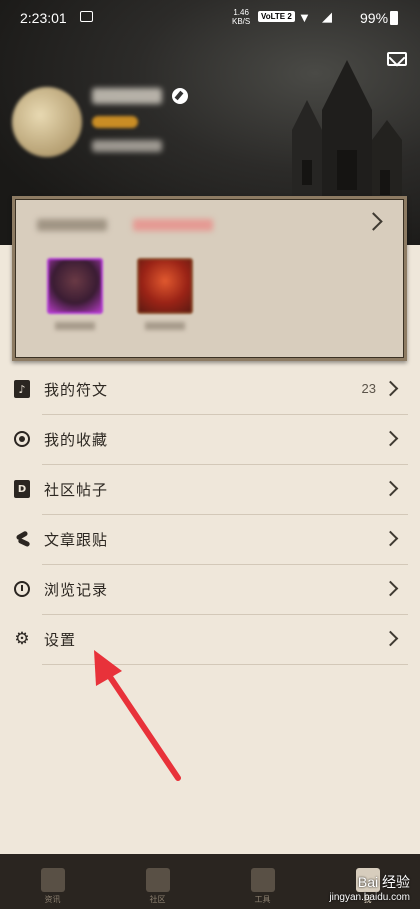 This screenshot has width=420, height=909. What do you see at coordinates (76, 440) in the screenshot?
I see `menu-item-label: 我的收藏` at bounding box center [76, 440].